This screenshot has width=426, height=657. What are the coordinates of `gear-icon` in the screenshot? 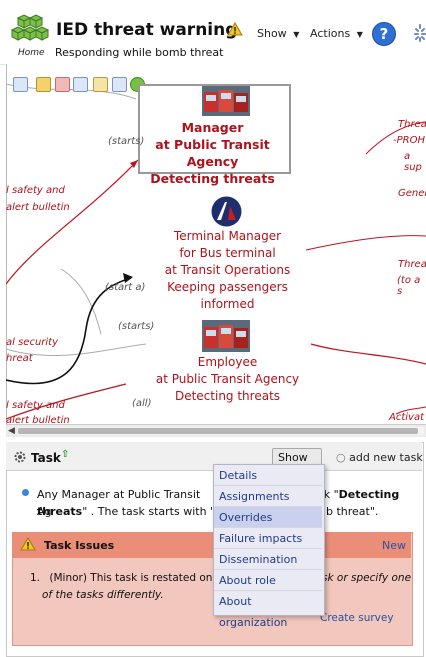 It's located at (20, 457).